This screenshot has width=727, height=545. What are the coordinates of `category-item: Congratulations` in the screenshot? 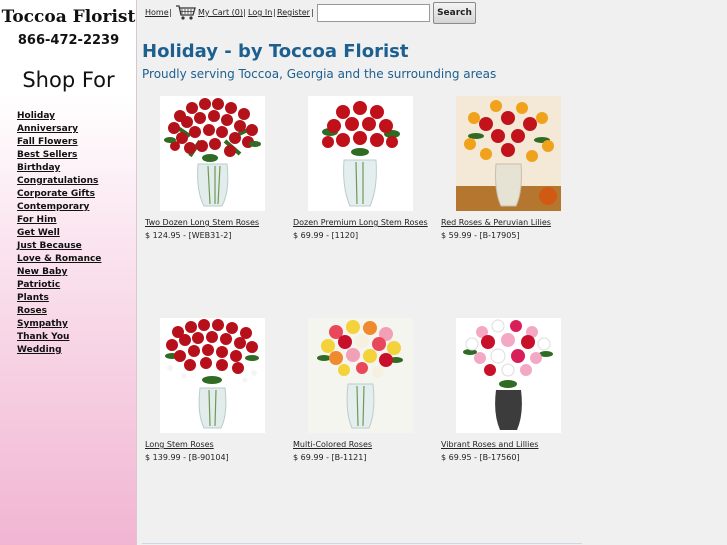 It's located at (59, 178).